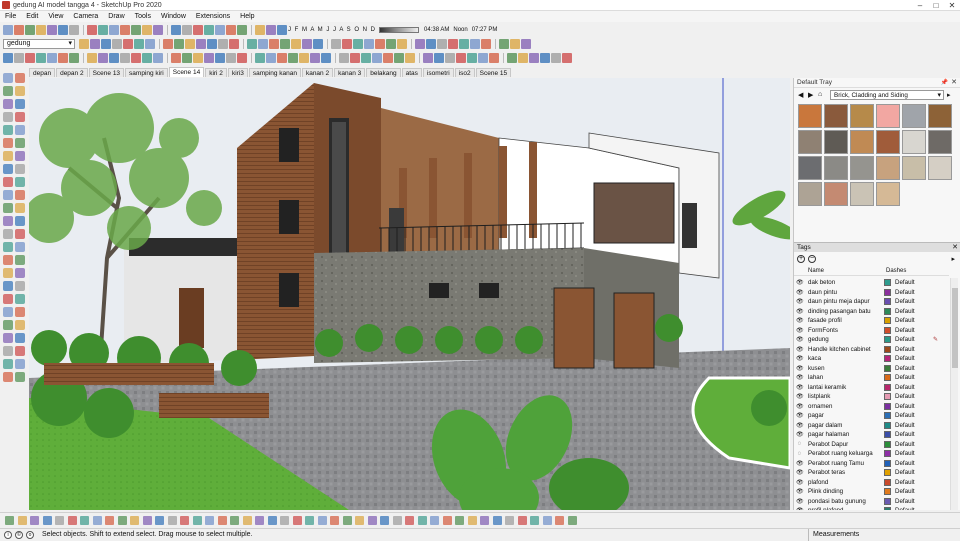  What do you see at coordinates (871, 283) in the screenshot?
I see `tag-row: 👁 dak beton Default` at bounding box center [871, 283].